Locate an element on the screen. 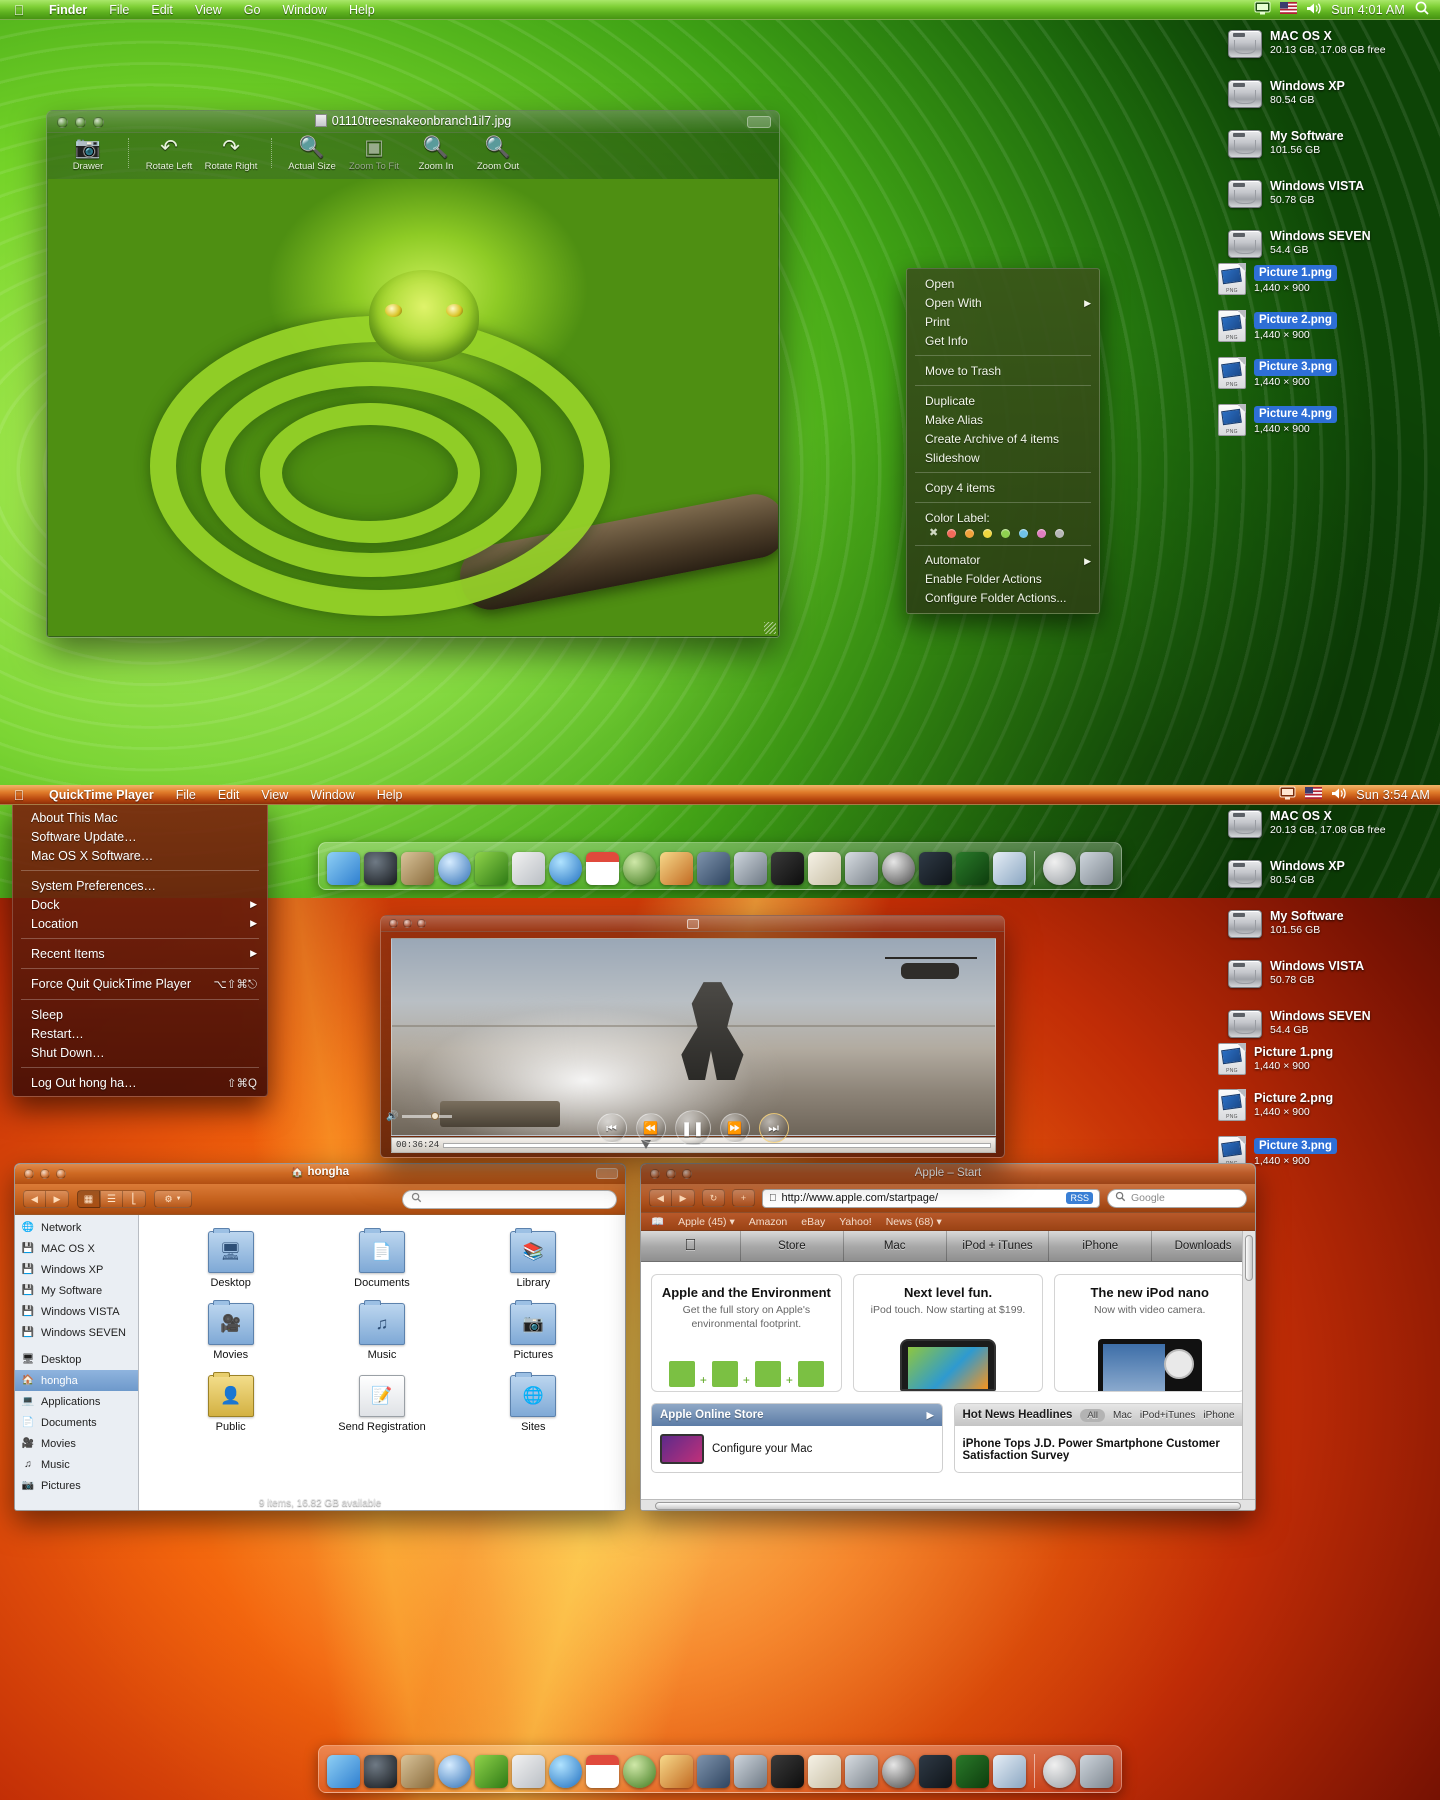 The image size is (1440, 1800). us-flag-icon is located at coordinates (1289, 9).